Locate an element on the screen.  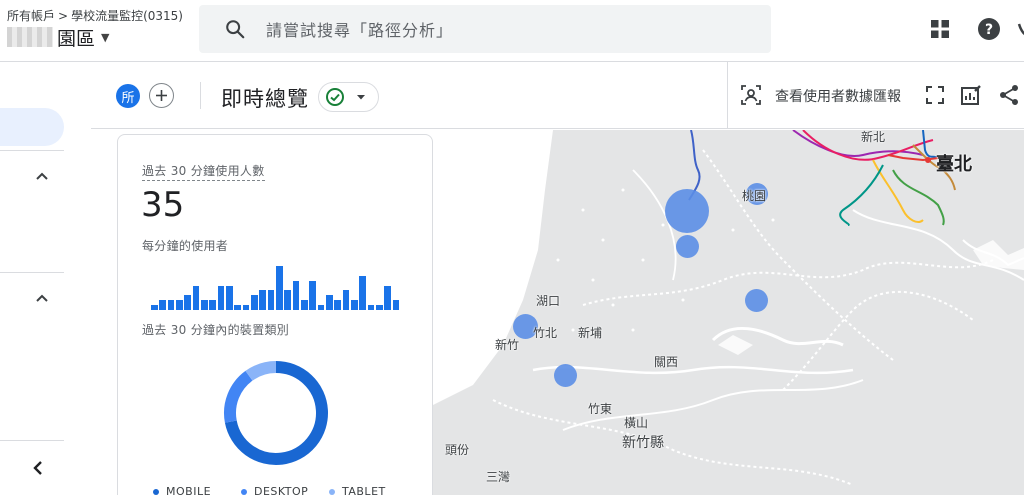
fullscreen-icon is located at coordinates (935, 95).